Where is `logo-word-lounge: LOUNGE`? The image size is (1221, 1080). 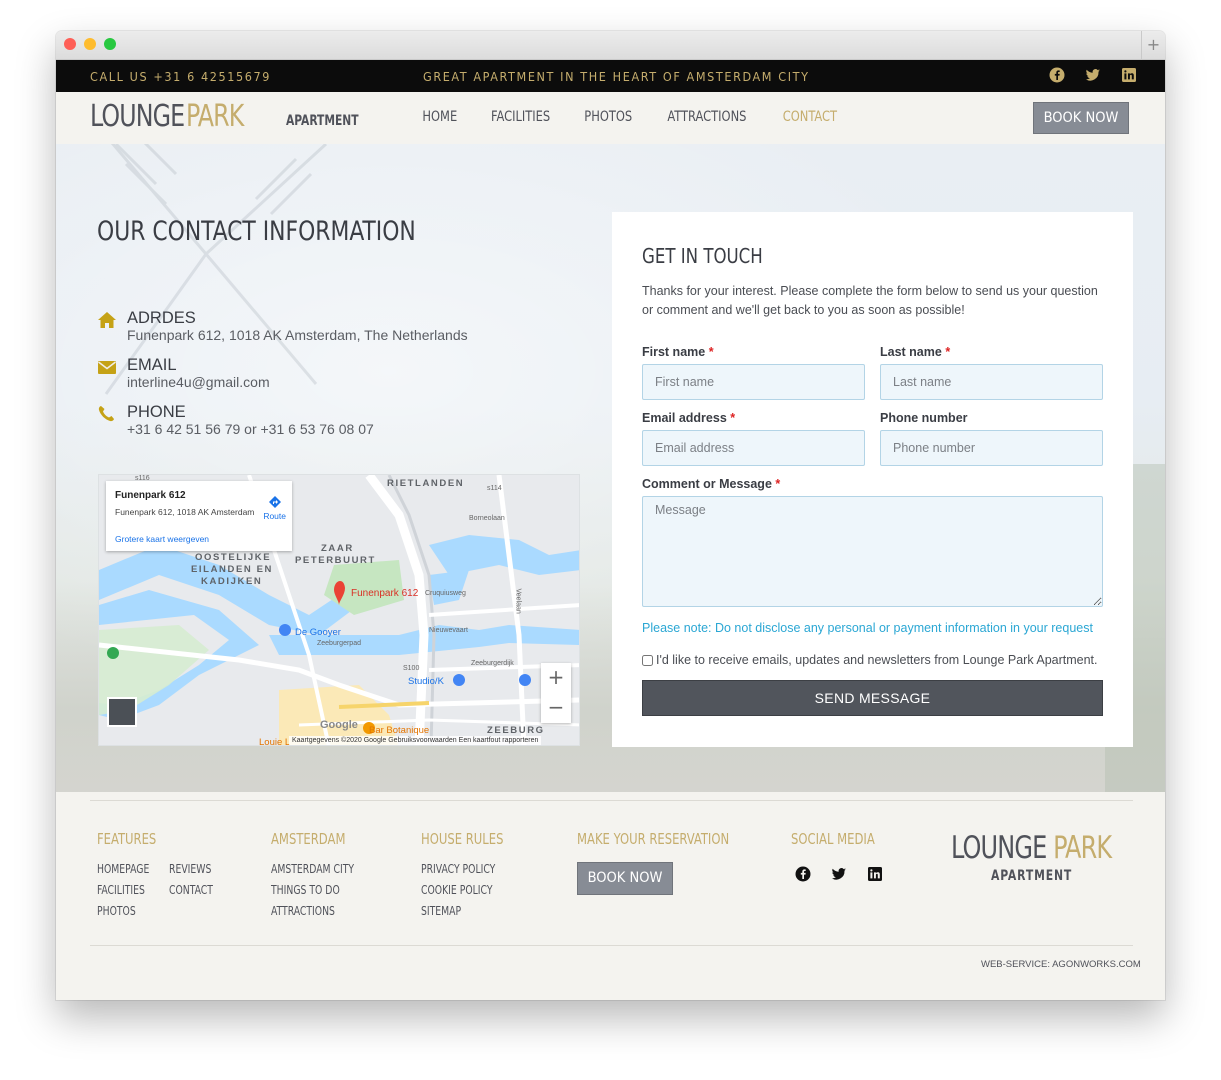
logo-word-lounge: LOUNGE is located at coordinates (137, 116).